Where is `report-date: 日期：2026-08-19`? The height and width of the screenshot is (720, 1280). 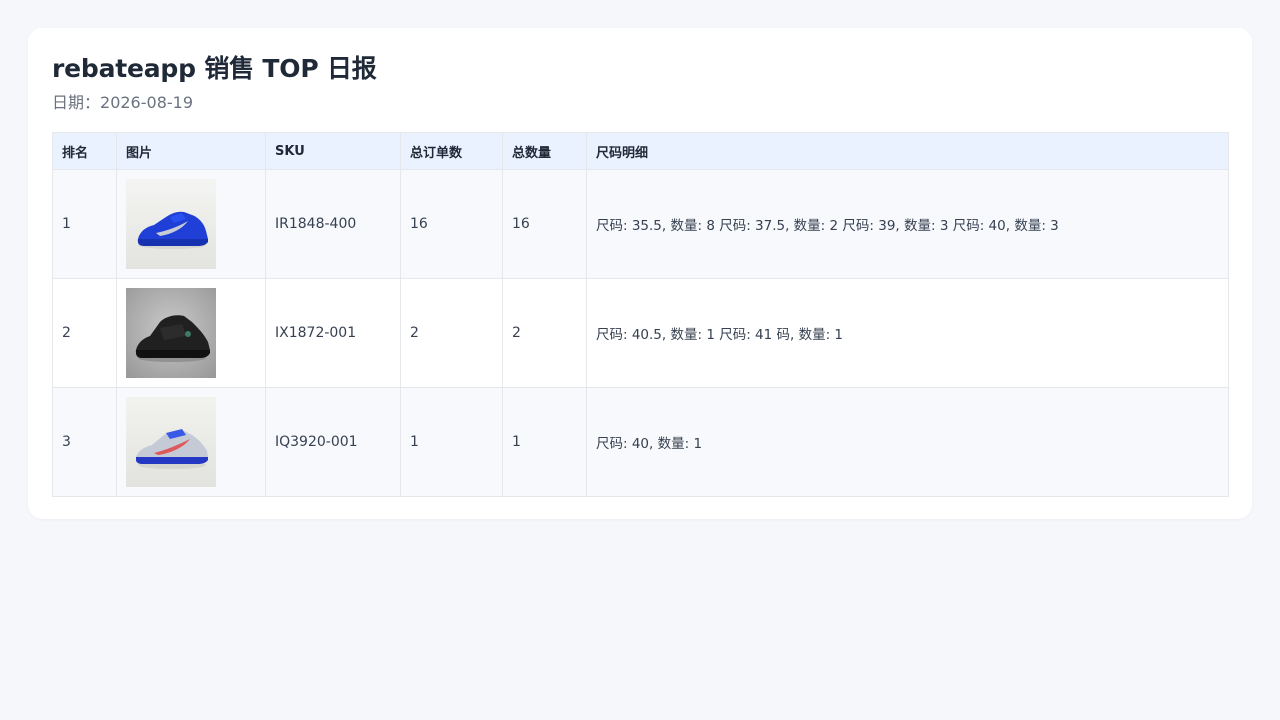 report-date: 日期：2026-08-19 is located at coordinates (640, 103).